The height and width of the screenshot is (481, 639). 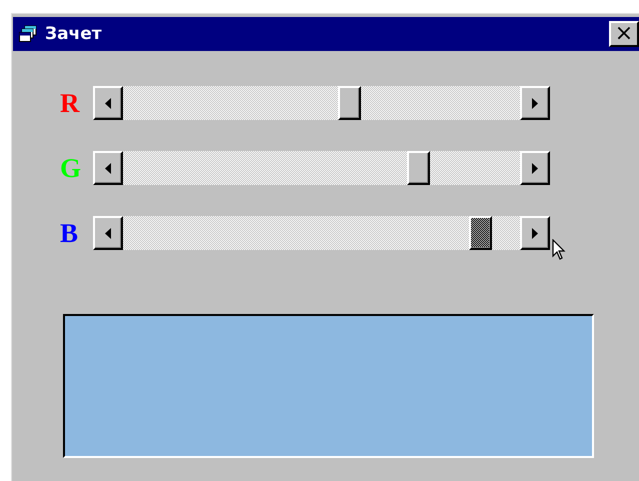 What do you see at coordinates (559, 250) in the screenshot?
I see `mouse-pointer-icon` at bounding box center [559, 250].